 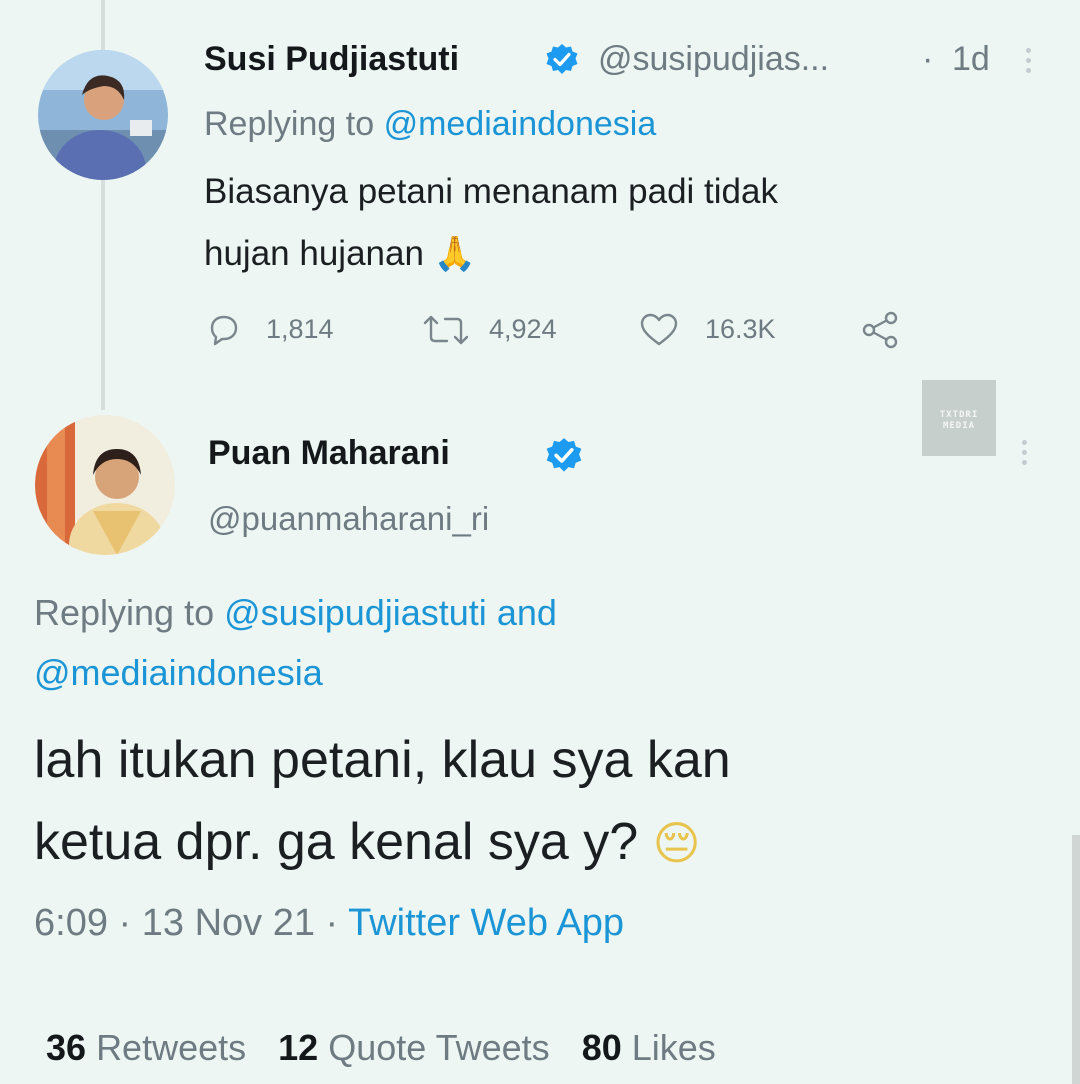 I want to click on heart-icon, so click(x=659, y=332).